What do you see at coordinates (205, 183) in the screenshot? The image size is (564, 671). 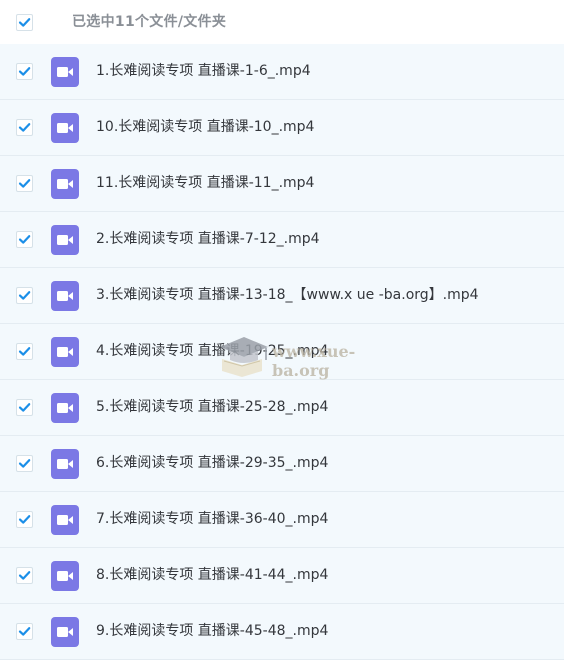 I see `file-name: 11.长难阅读专项 直播课-11_.mp4` at bounding box center [205, 183].